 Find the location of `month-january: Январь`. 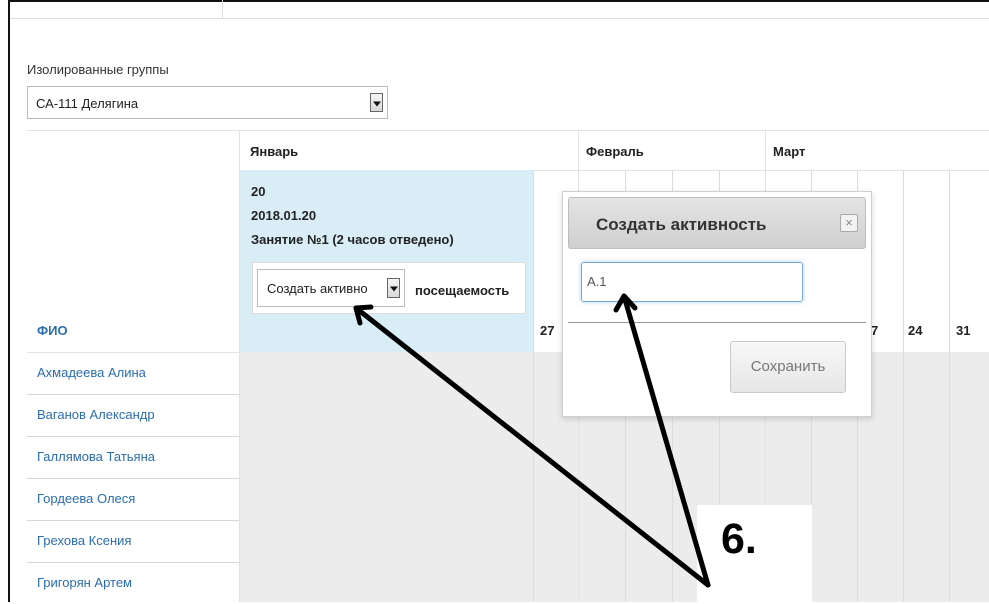

month-january: Январь is located at coordinates (274, 151).